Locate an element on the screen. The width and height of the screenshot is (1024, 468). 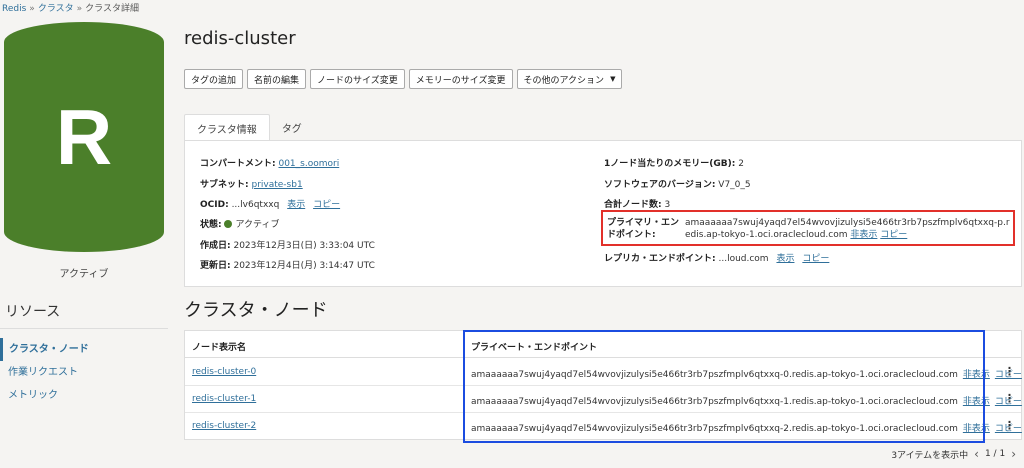
more-actions-label: その他のアクション is located at coordinates (564, 80).